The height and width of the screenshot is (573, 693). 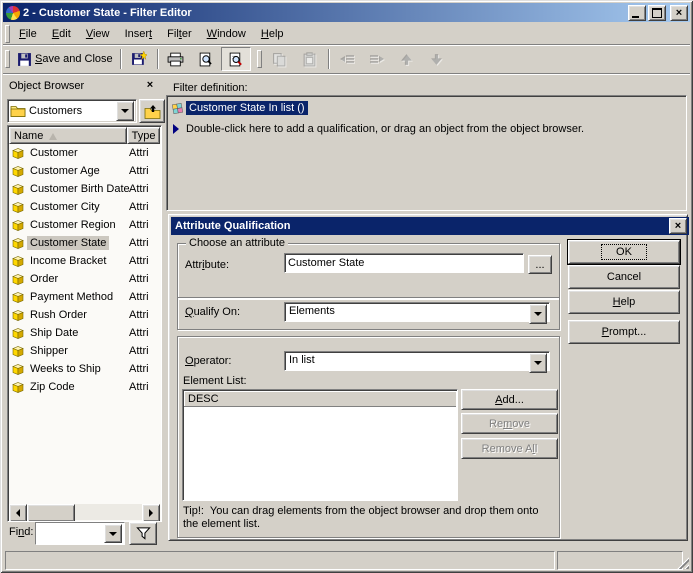 I want to click on print-preview-button, so click(x=206, y=59).